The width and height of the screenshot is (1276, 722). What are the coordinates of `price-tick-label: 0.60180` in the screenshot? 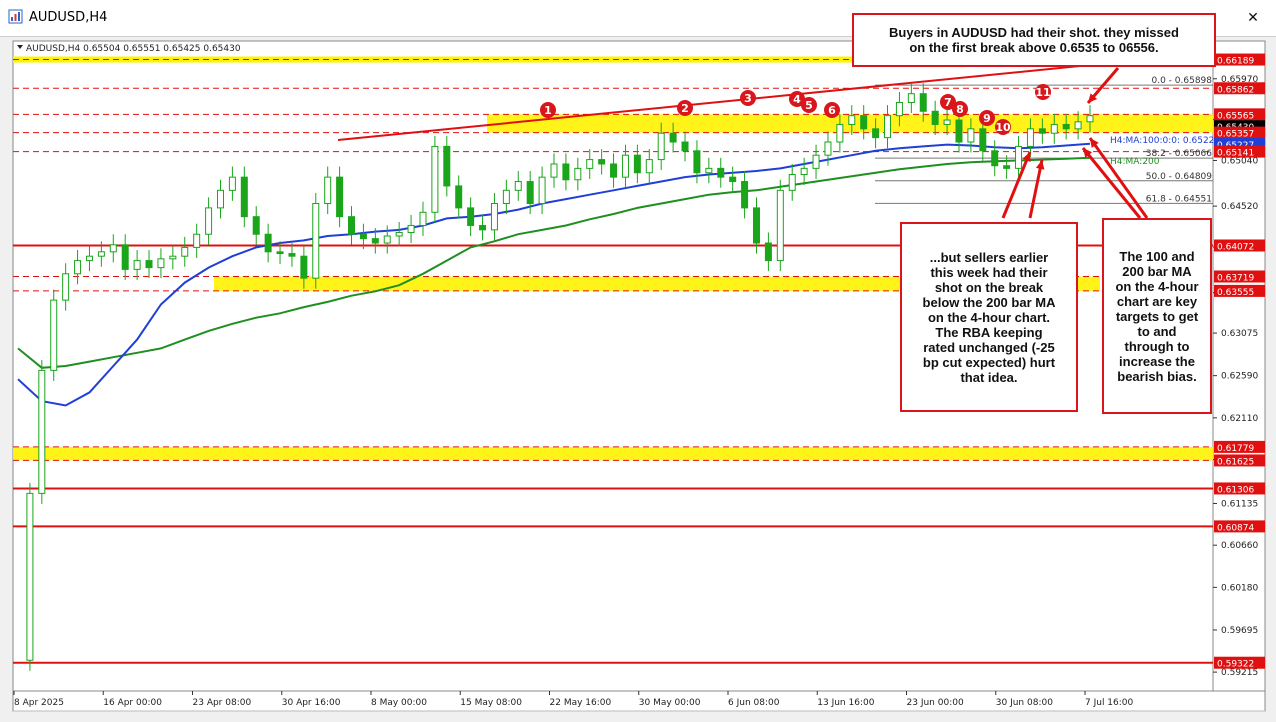 It's located at (1239, 588).